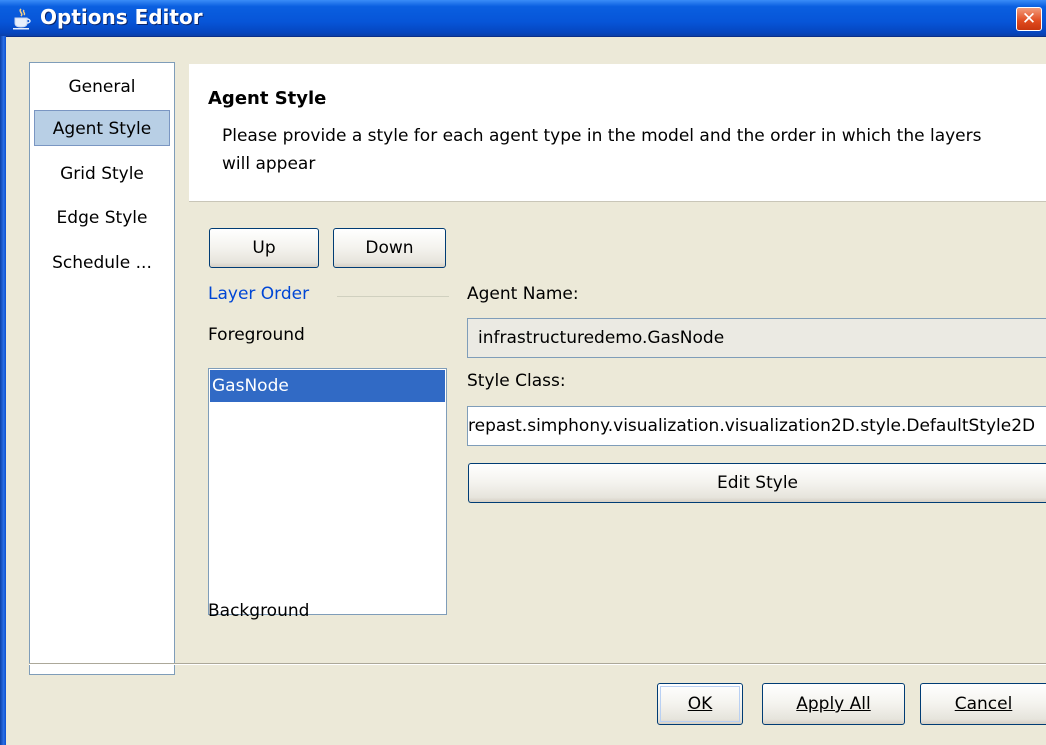 The image size is (1046, 745). I want to click on down-button: Down, so click(389, 248).